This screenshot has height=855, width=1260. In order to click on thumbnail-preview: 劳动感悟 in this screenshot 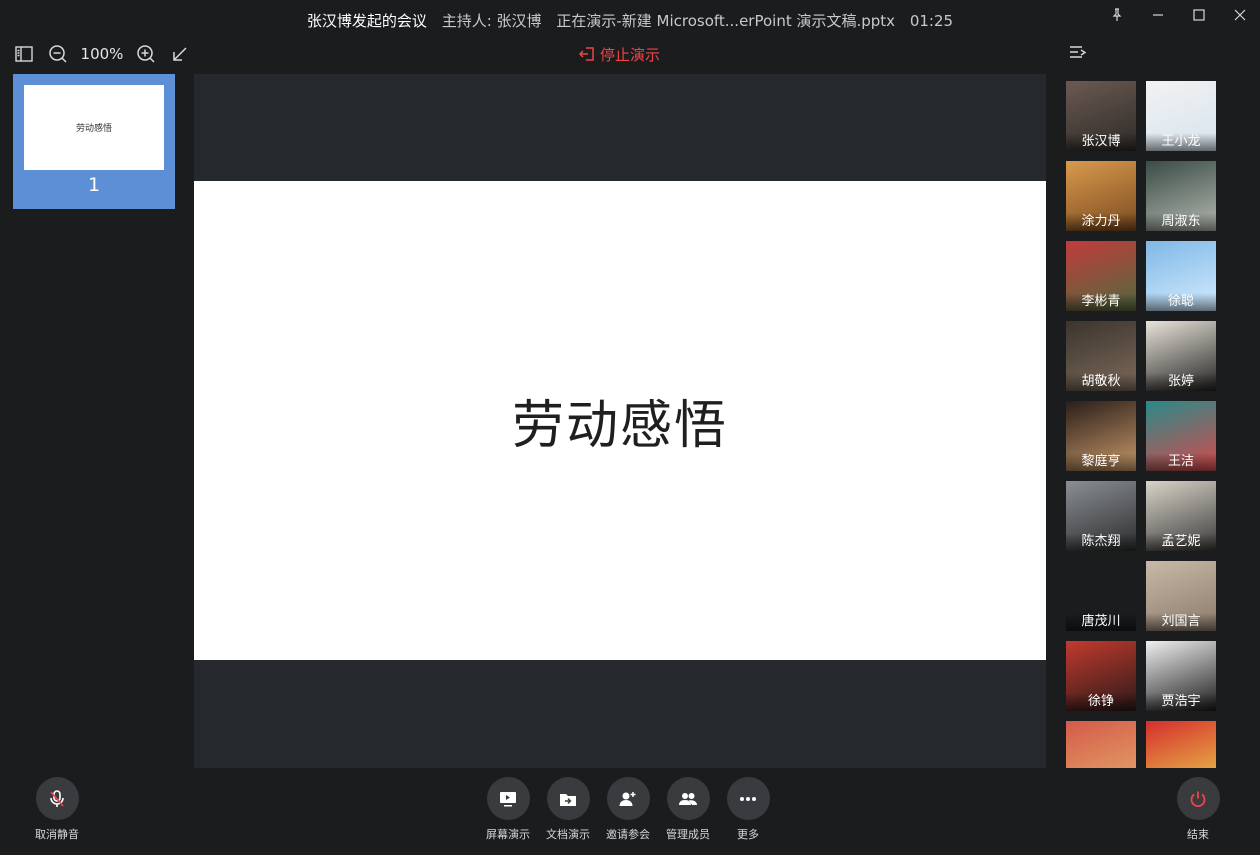, I will do `click(94, 127)`.